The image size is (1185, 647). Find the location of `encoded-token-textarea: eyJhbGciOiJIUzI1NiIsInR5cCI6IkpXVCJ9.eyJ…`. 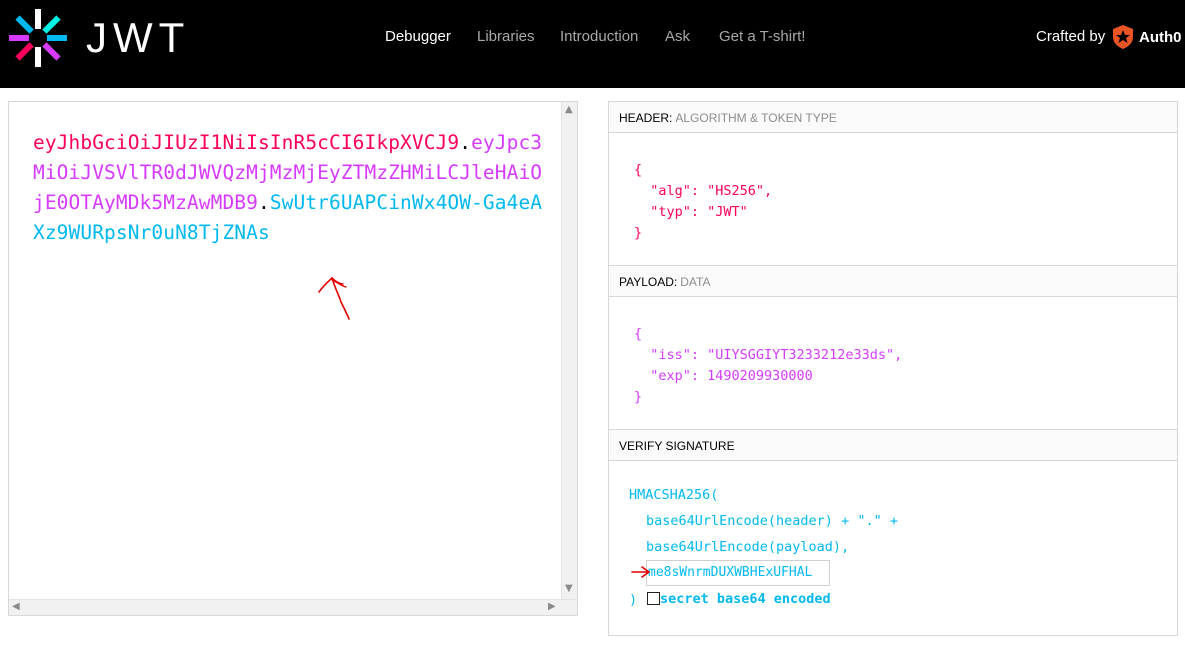

encoded-token-textarea: eyJhbGciOiJIUzI1NiIsInR5cCI6IkpXVCJ9.eyJ… is located at coordinates (290, 188).